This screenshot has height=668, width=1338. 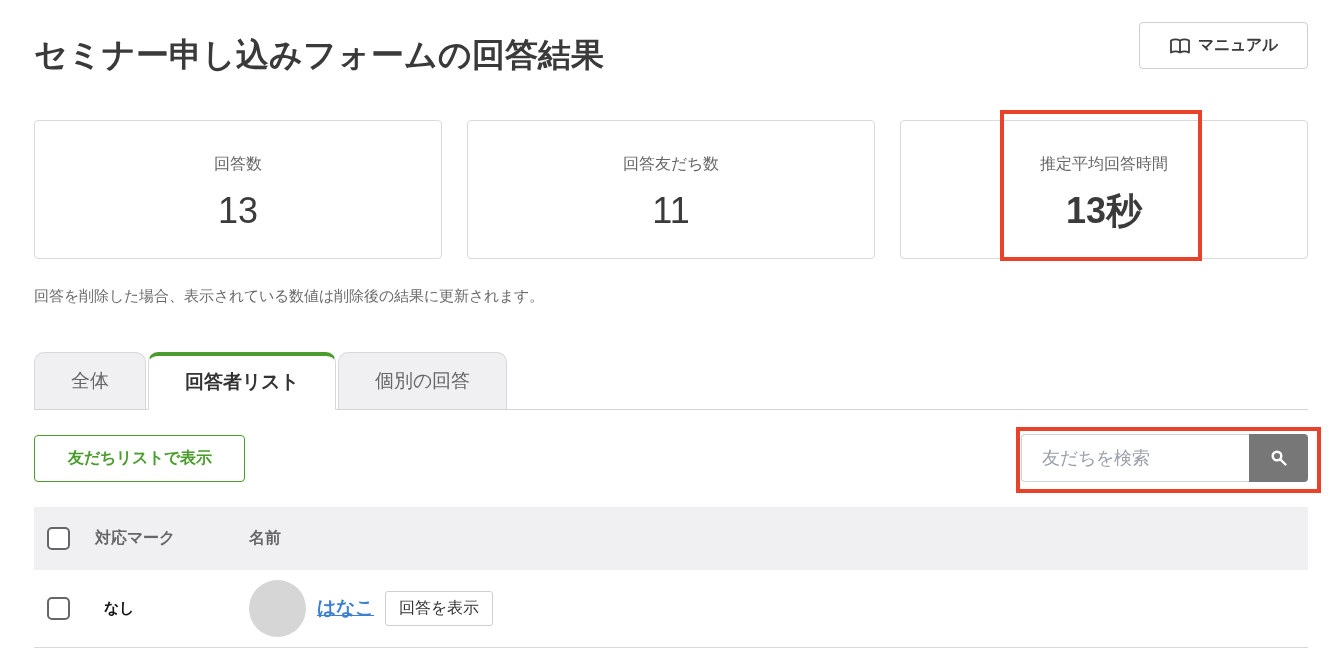 I want to click on manual-button: マニュアル, so click(x=1223, y=45).